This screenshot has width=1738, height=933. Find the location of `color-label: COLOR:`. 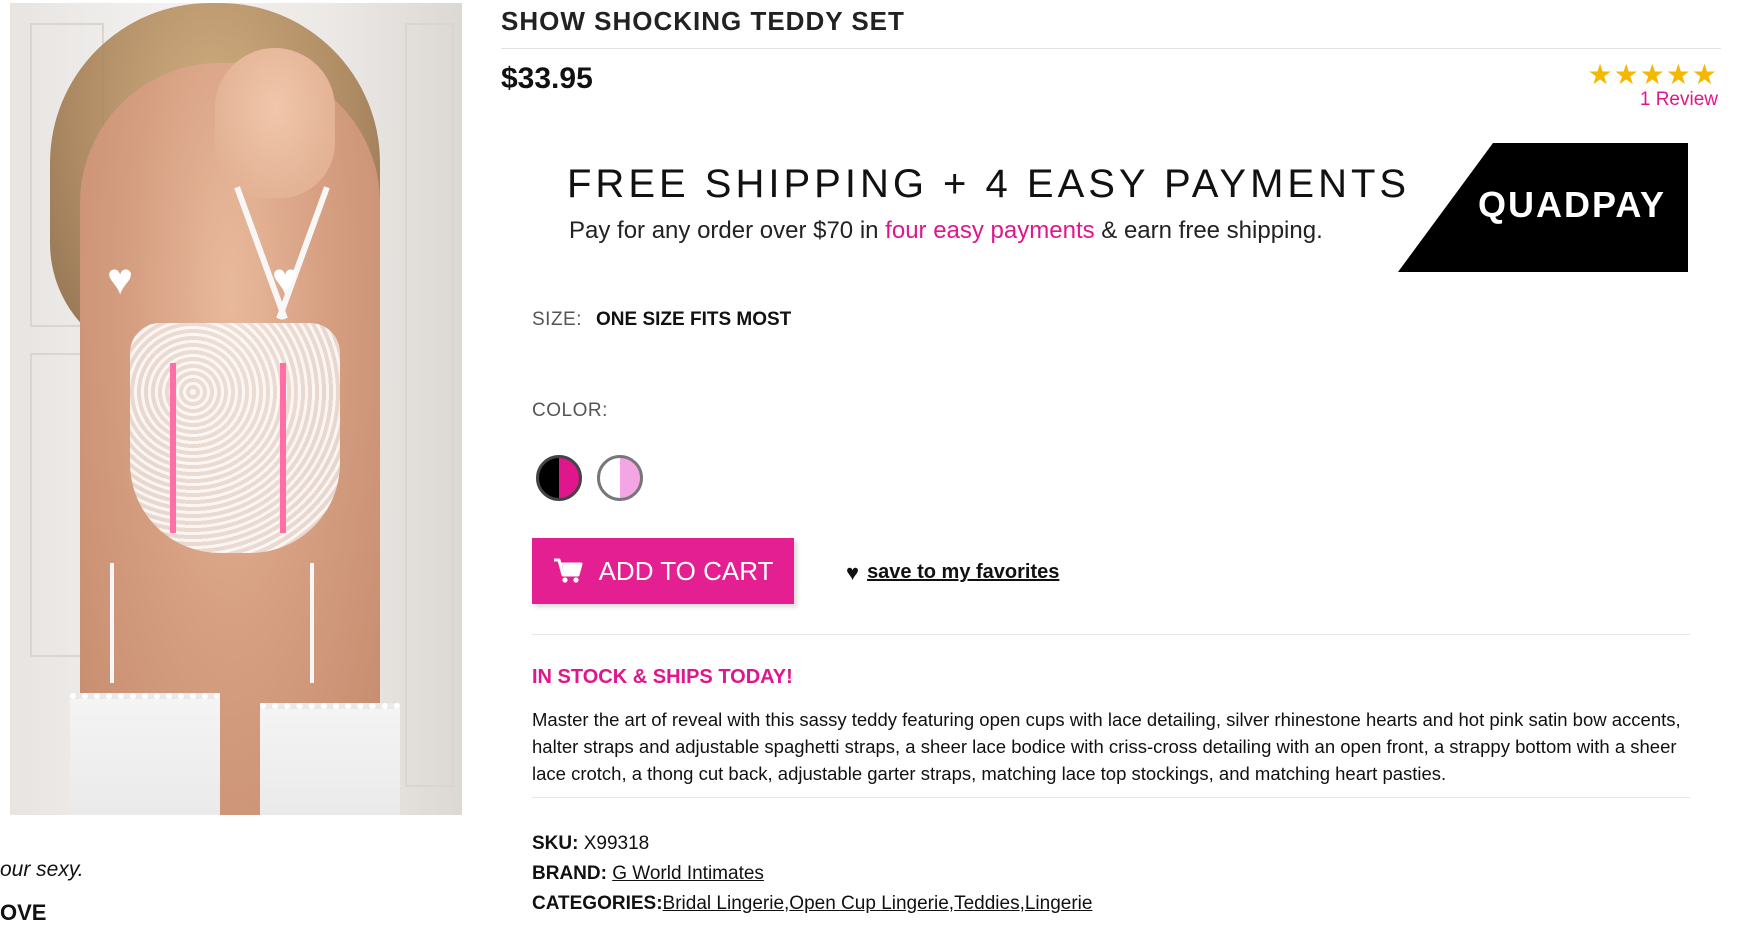

color-label: COLOR: is located at coordinates (570, 411).